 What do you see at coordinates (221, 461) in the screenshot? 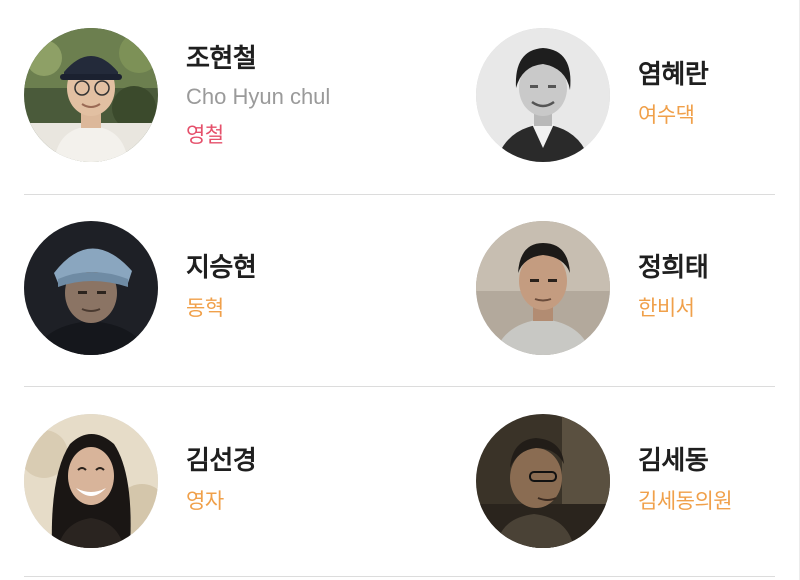
I see `actor-name: 김선경` at bounding box center [221, 461].